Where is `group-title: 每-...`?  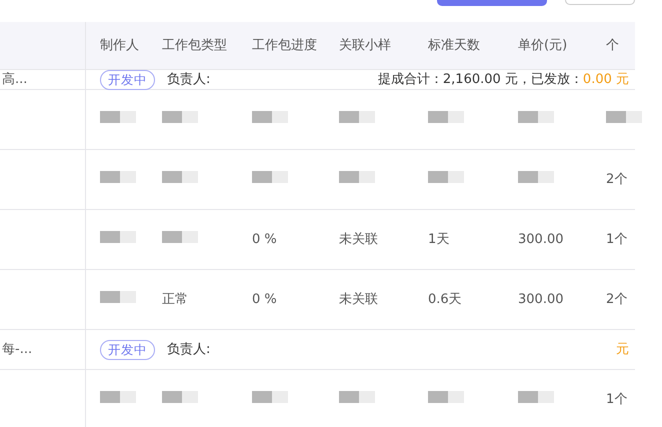 group-title: 每-... is located at coordinates (17, 349).